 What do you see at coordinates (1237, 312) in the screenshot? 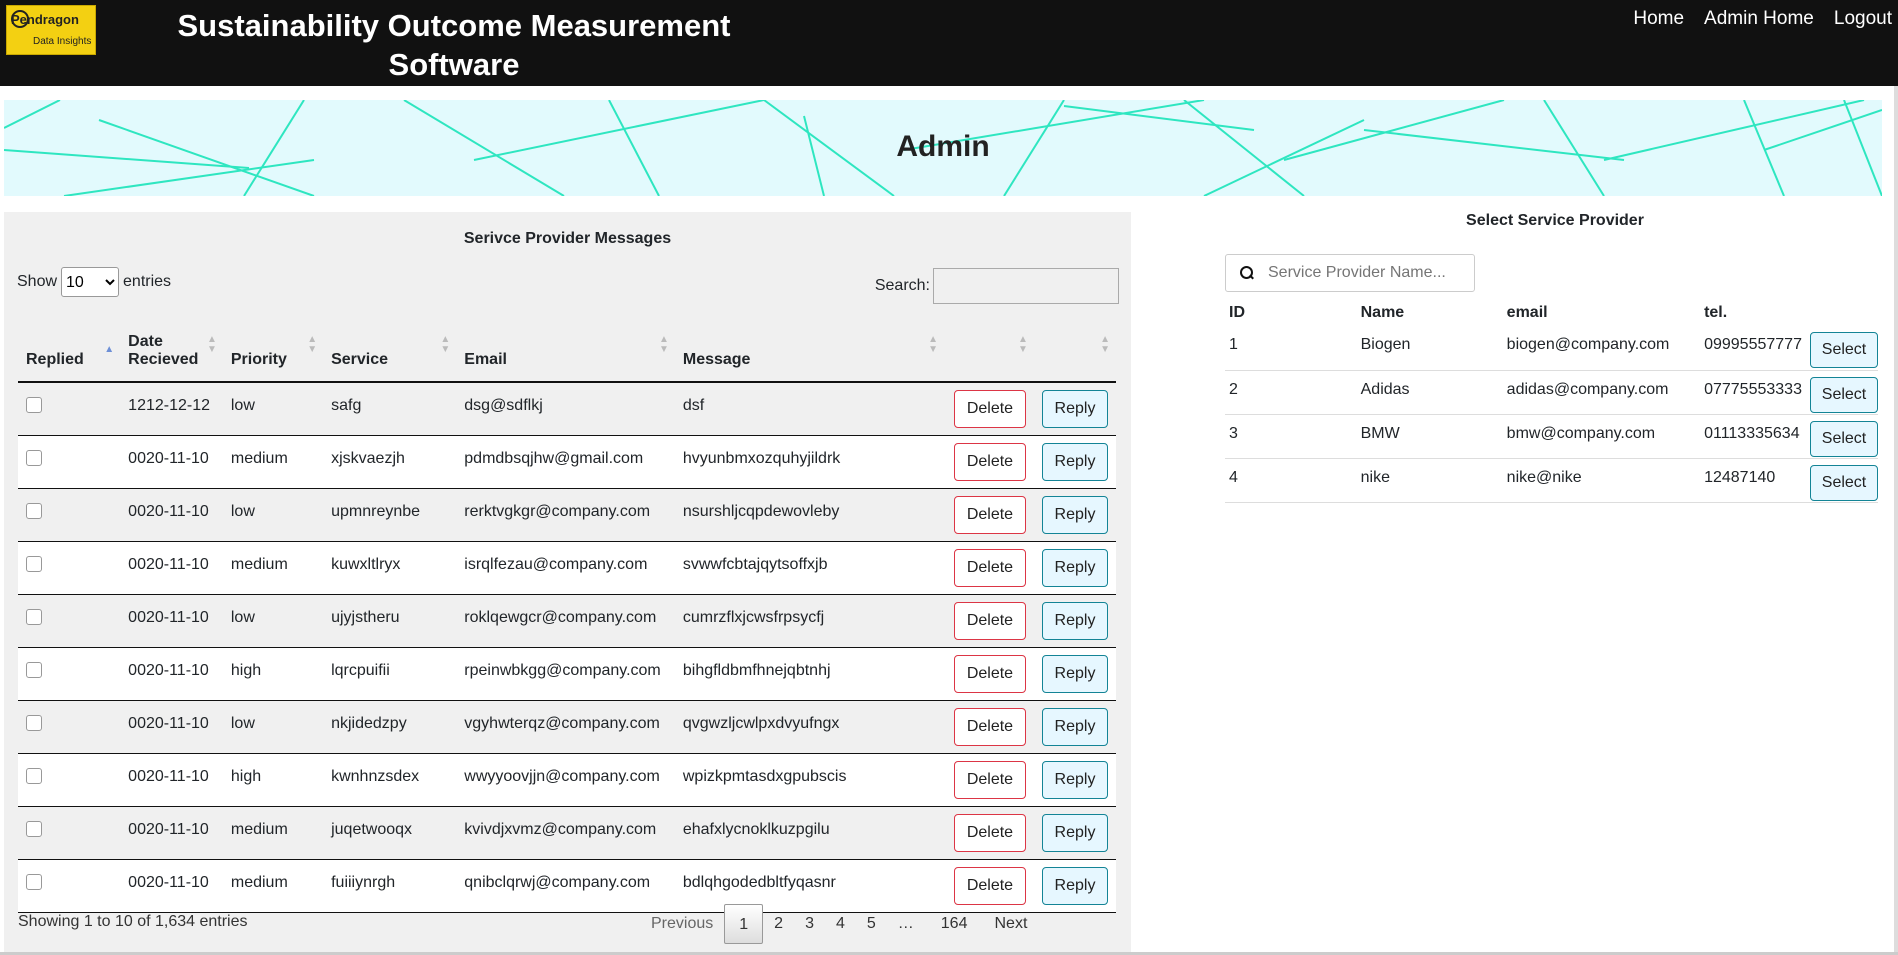
I see `col-id: ID` at bounding box center [1237, 312].